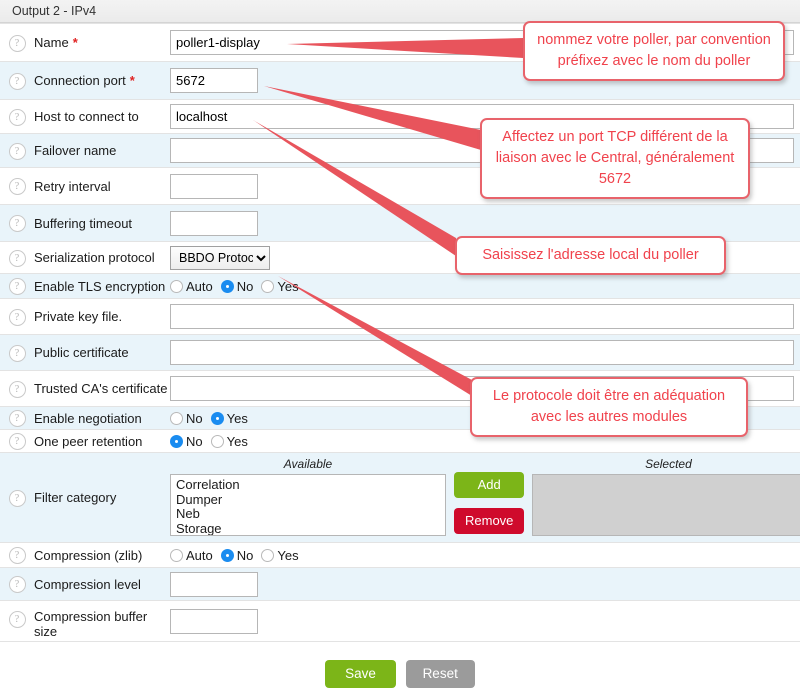  What do you see at coordinates (310, 528) in the screenshot?
I see `list-item: Storage` at bounding box center [310, 528].